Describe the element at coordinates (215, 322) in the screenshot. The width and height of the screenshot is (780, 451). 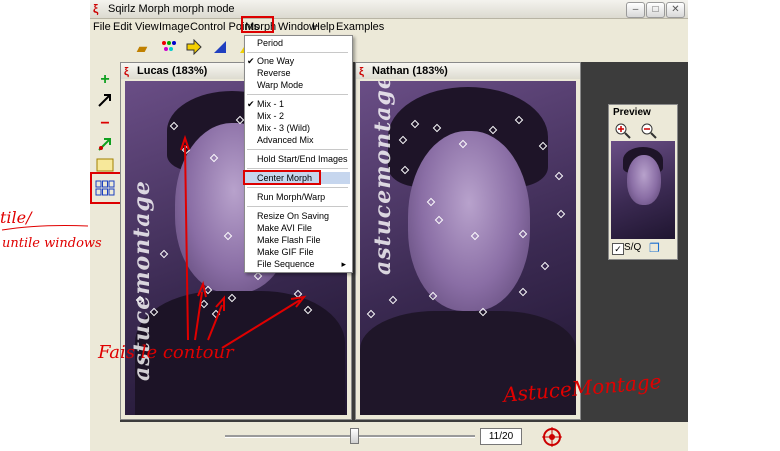
I see `arrow-to-jaw` at that location.